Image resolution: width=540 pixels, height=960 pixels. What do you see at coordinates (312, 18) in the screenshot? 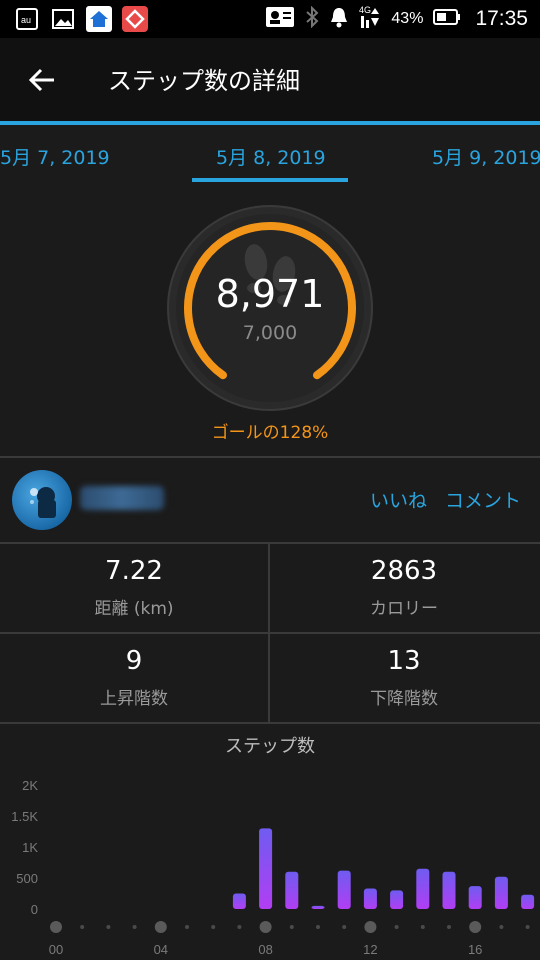
I see `bluetooth-icon` at bounding box center [312, 18].